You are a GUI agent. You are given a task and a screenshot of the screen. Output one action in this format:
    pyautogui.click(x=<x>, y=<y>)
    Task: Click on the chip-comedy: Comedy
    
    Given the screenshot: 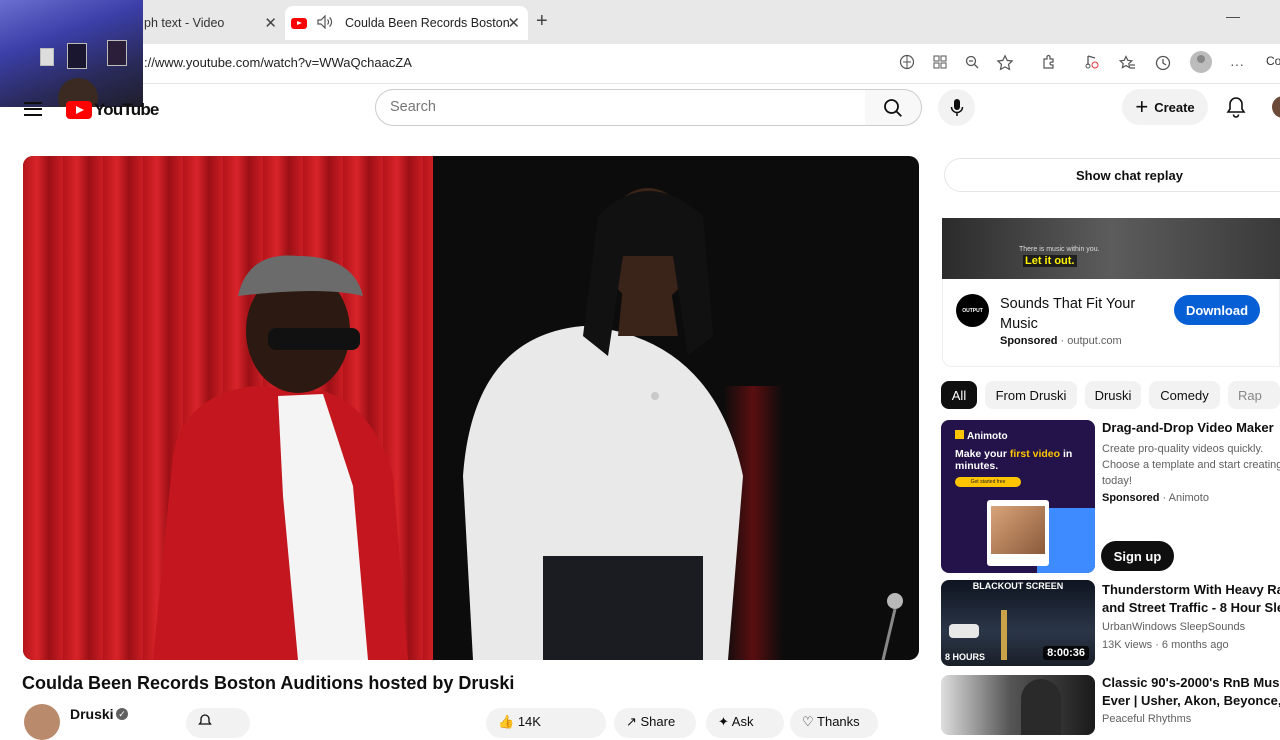 What is the action you would take?
    pyautogui.click(x=1184, y=395)
    